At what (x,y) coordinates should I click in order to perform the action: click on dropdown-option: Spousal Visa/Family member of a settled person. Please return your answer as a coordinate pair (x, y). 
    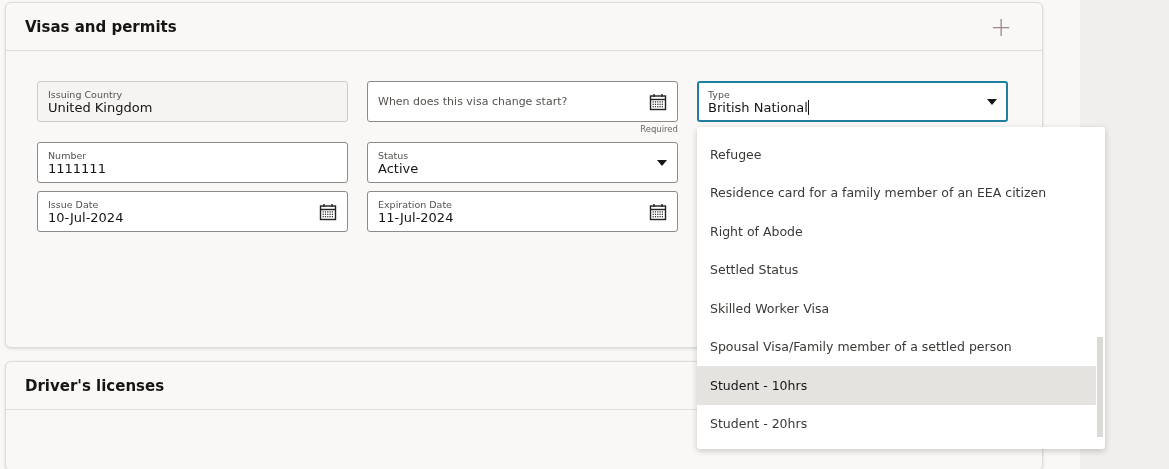
    Looking at the image, I should click on (896, 346).